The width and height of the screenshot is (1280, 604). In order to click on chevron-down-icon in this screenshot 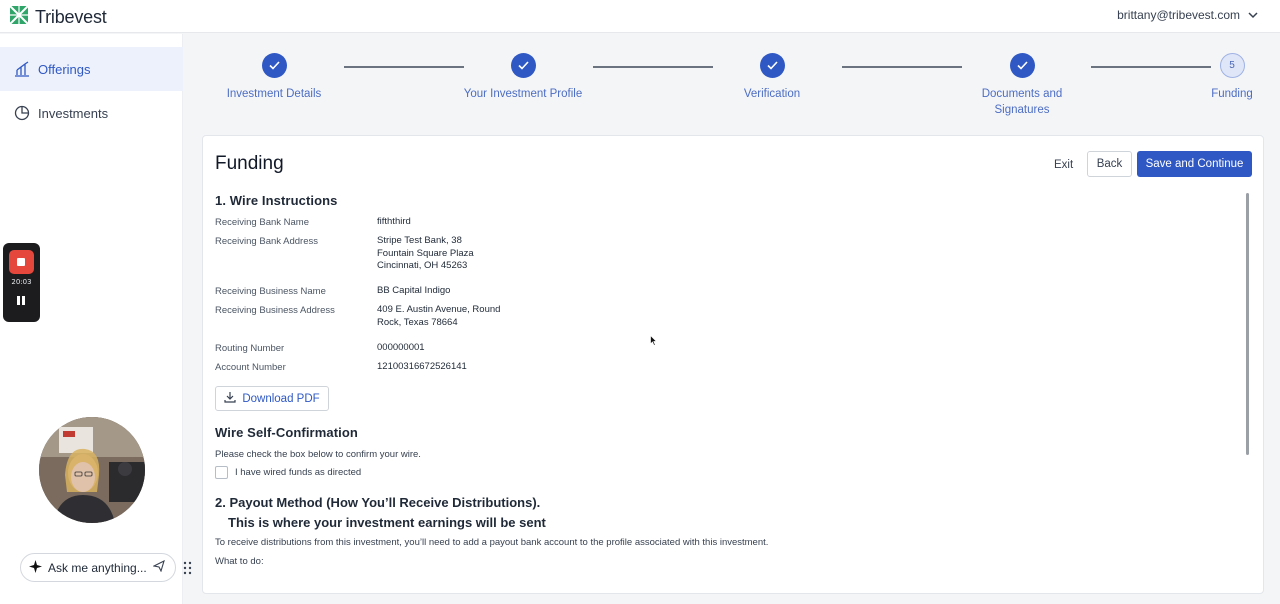, I will do `click(1253, 15)`.